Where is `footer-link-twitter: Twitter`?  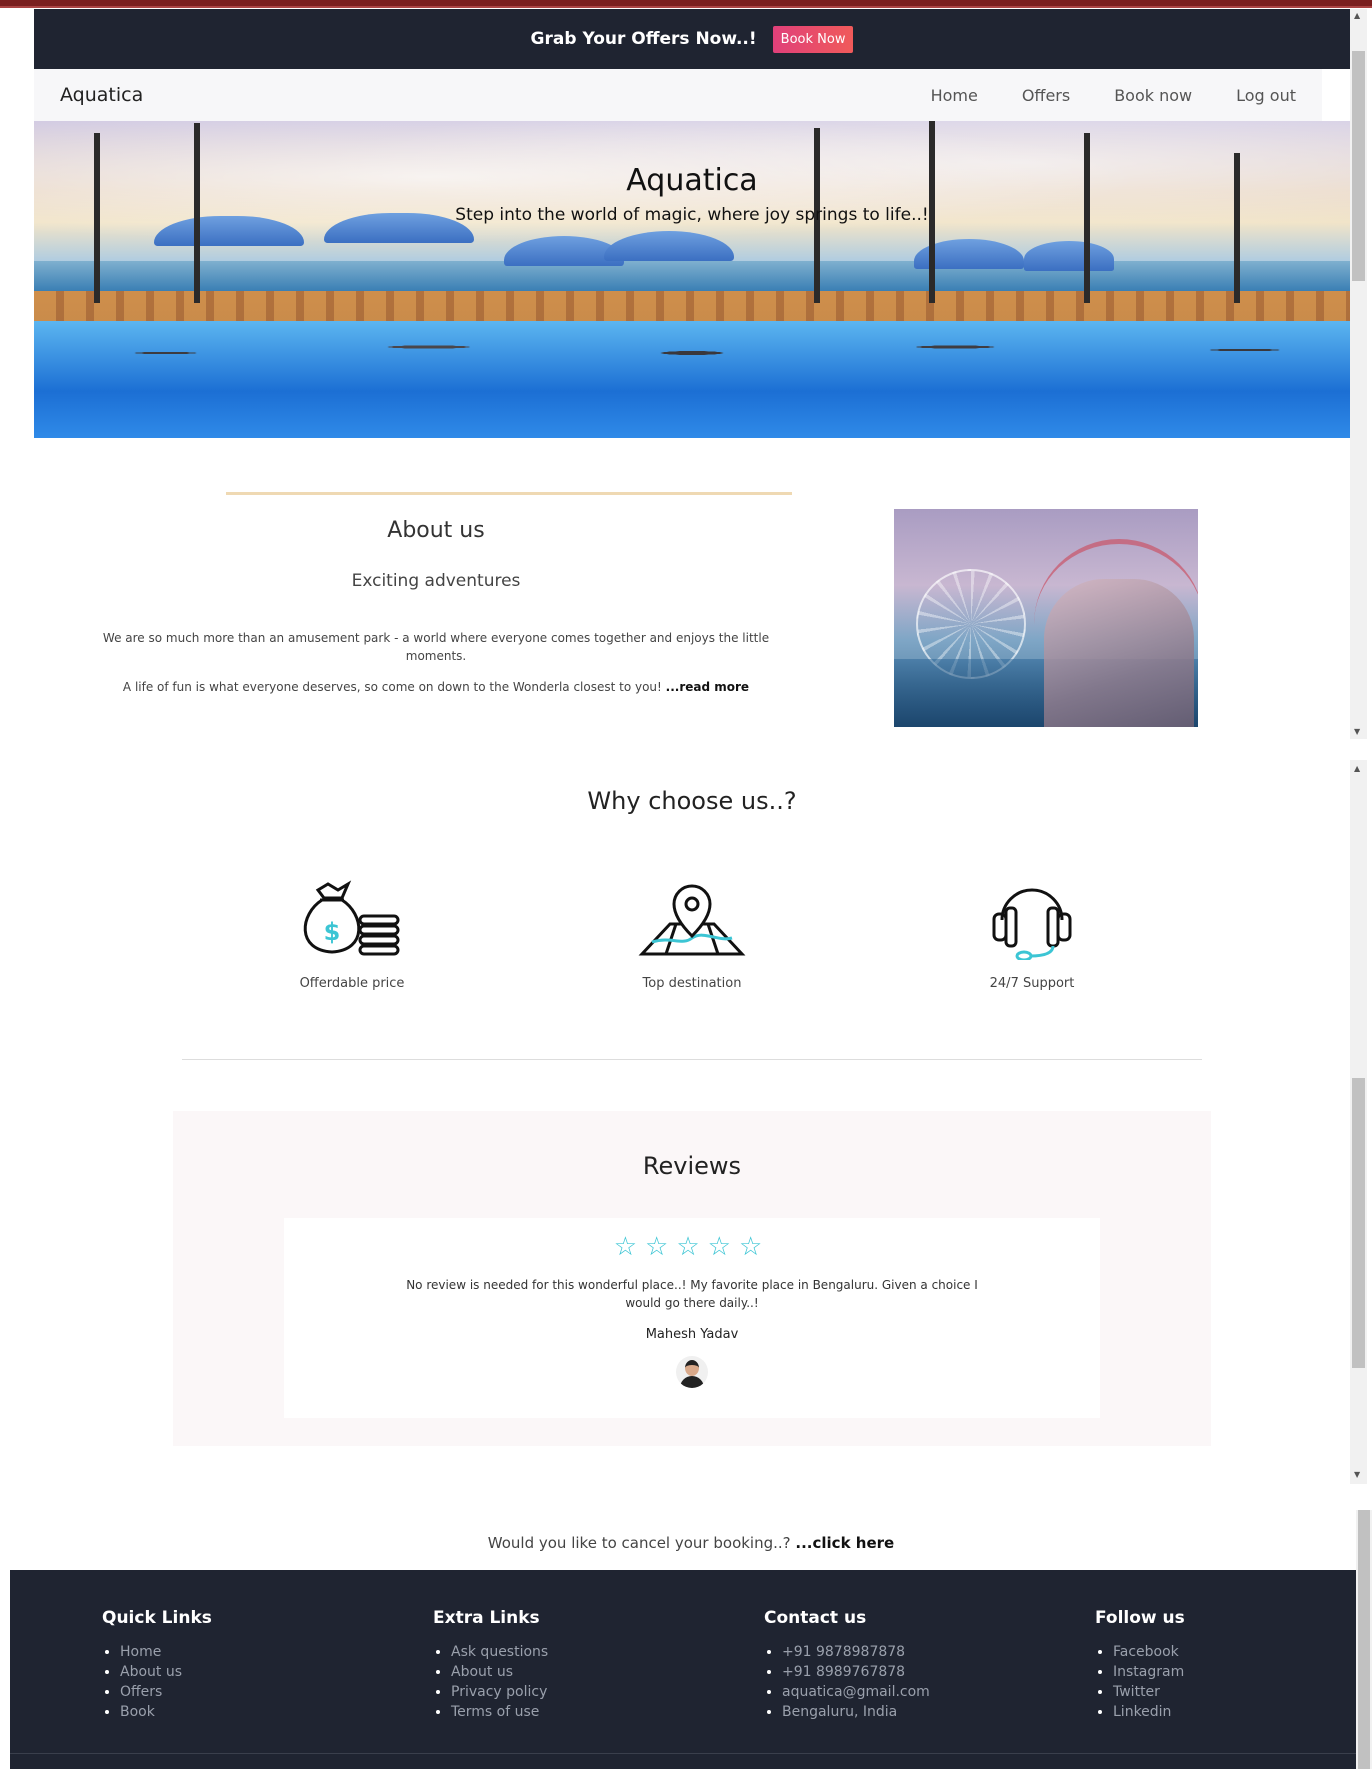
footer-link-twitter: Twitter is located at coordinates (1242, 1692).